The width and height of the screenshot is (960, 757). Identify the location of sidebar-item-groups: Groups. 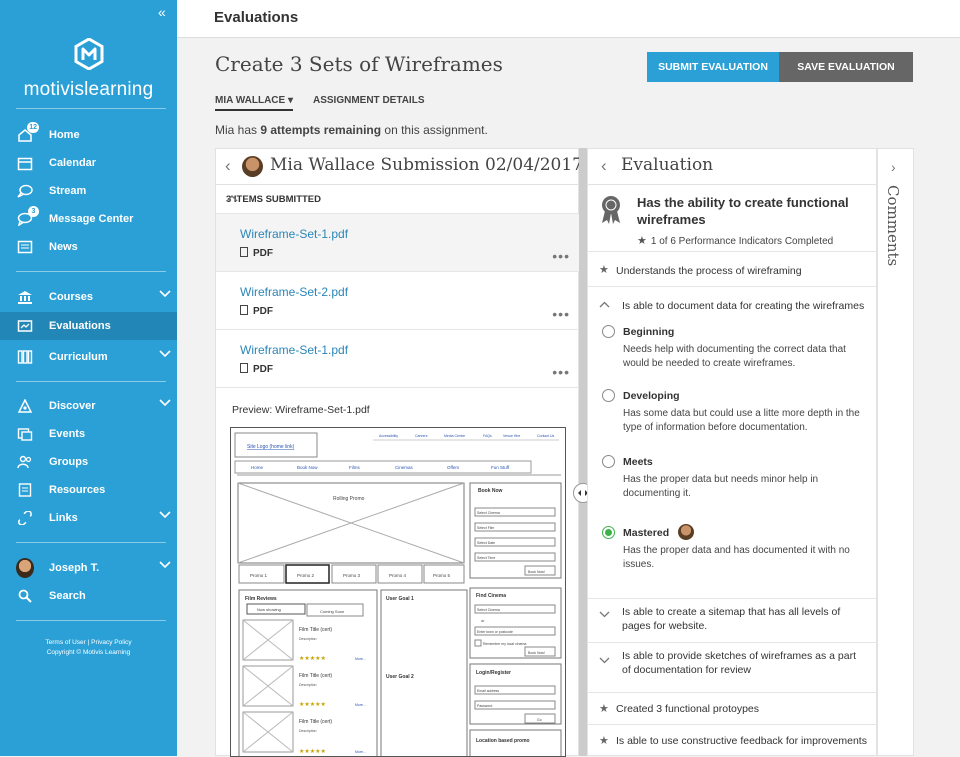
(88, 462).